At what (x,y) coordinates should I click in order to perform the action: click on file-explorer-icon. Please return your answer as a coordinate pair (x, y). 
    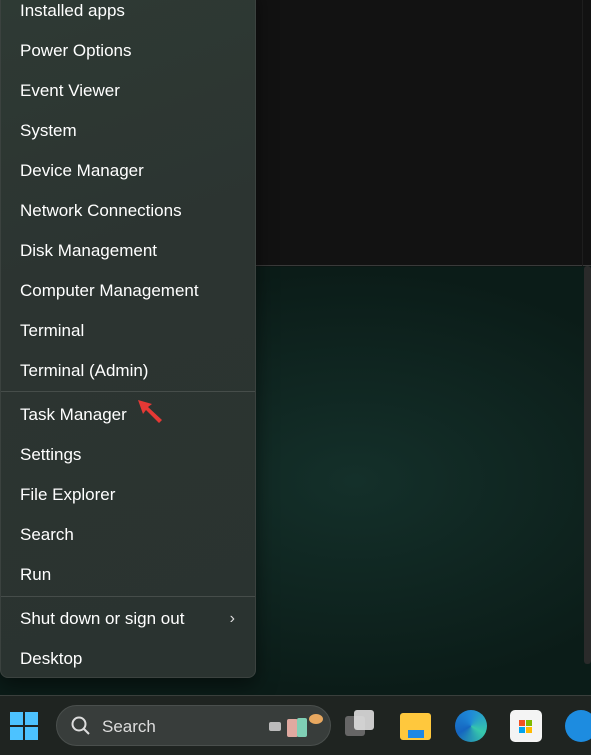
    Looking at the image, I should click on (416, 726).